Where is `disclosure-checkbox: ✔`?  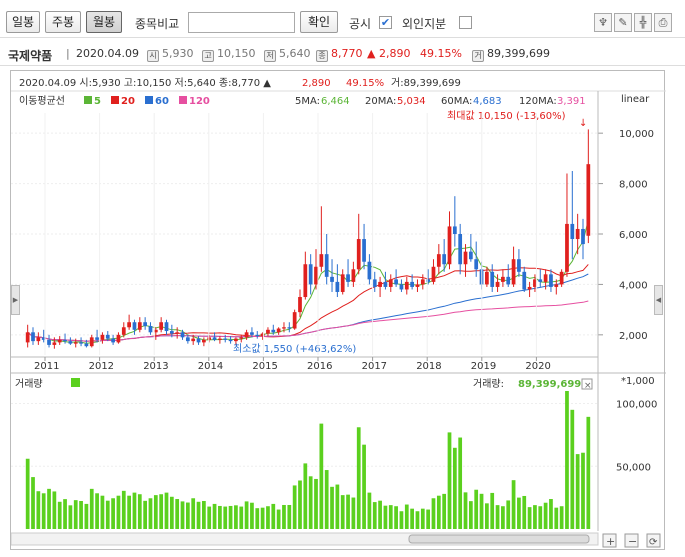 disclosure-checkbox: ✔ is located at coordinates (385, 22).